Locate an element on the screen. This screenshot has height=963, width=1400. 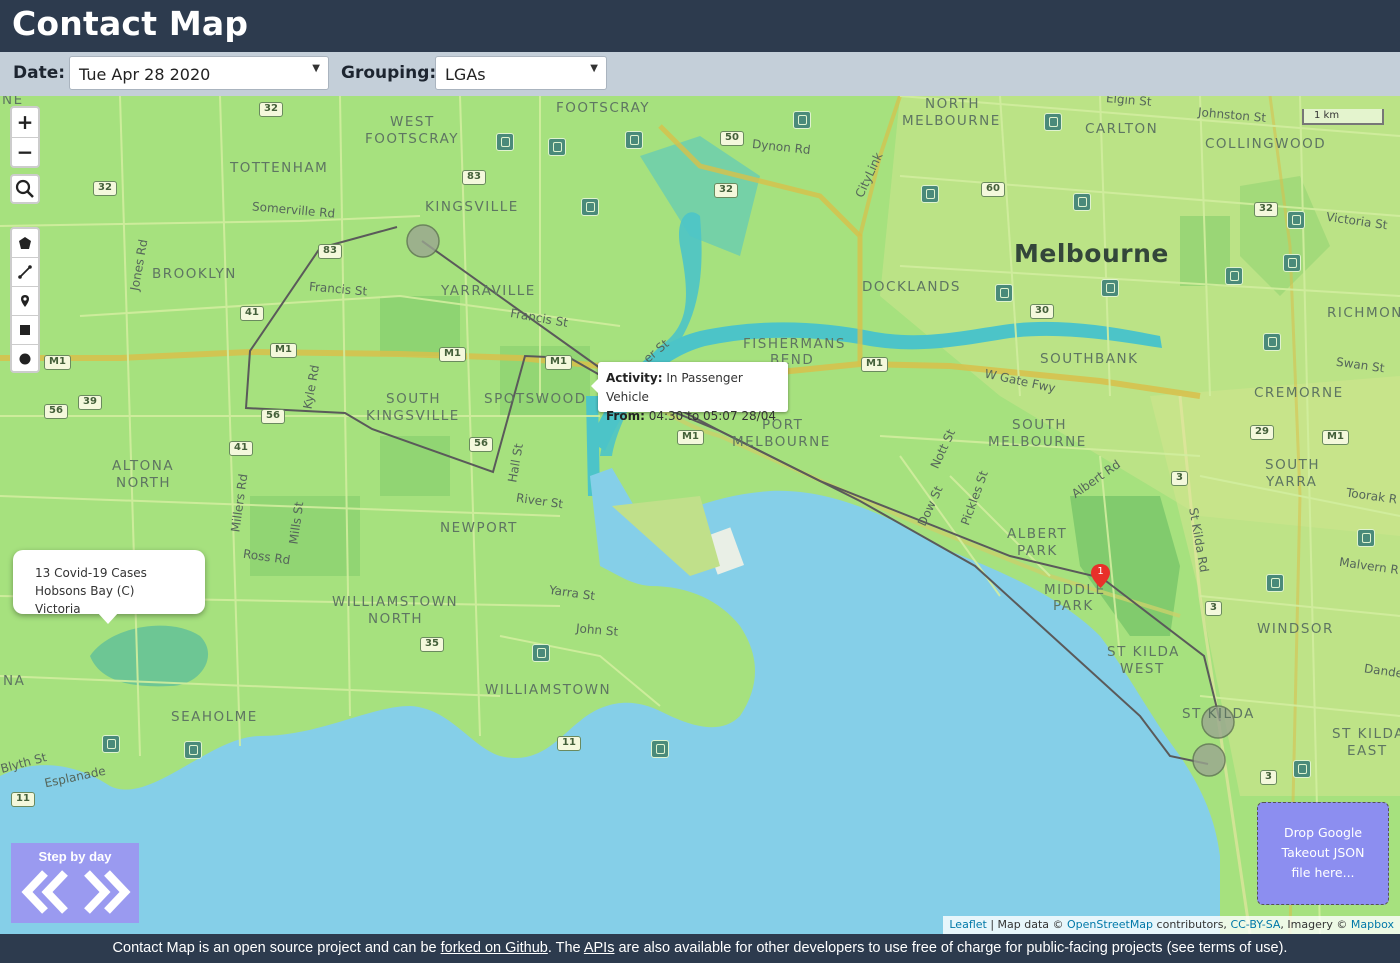
map-search-button is located at coordinates (25, 189).